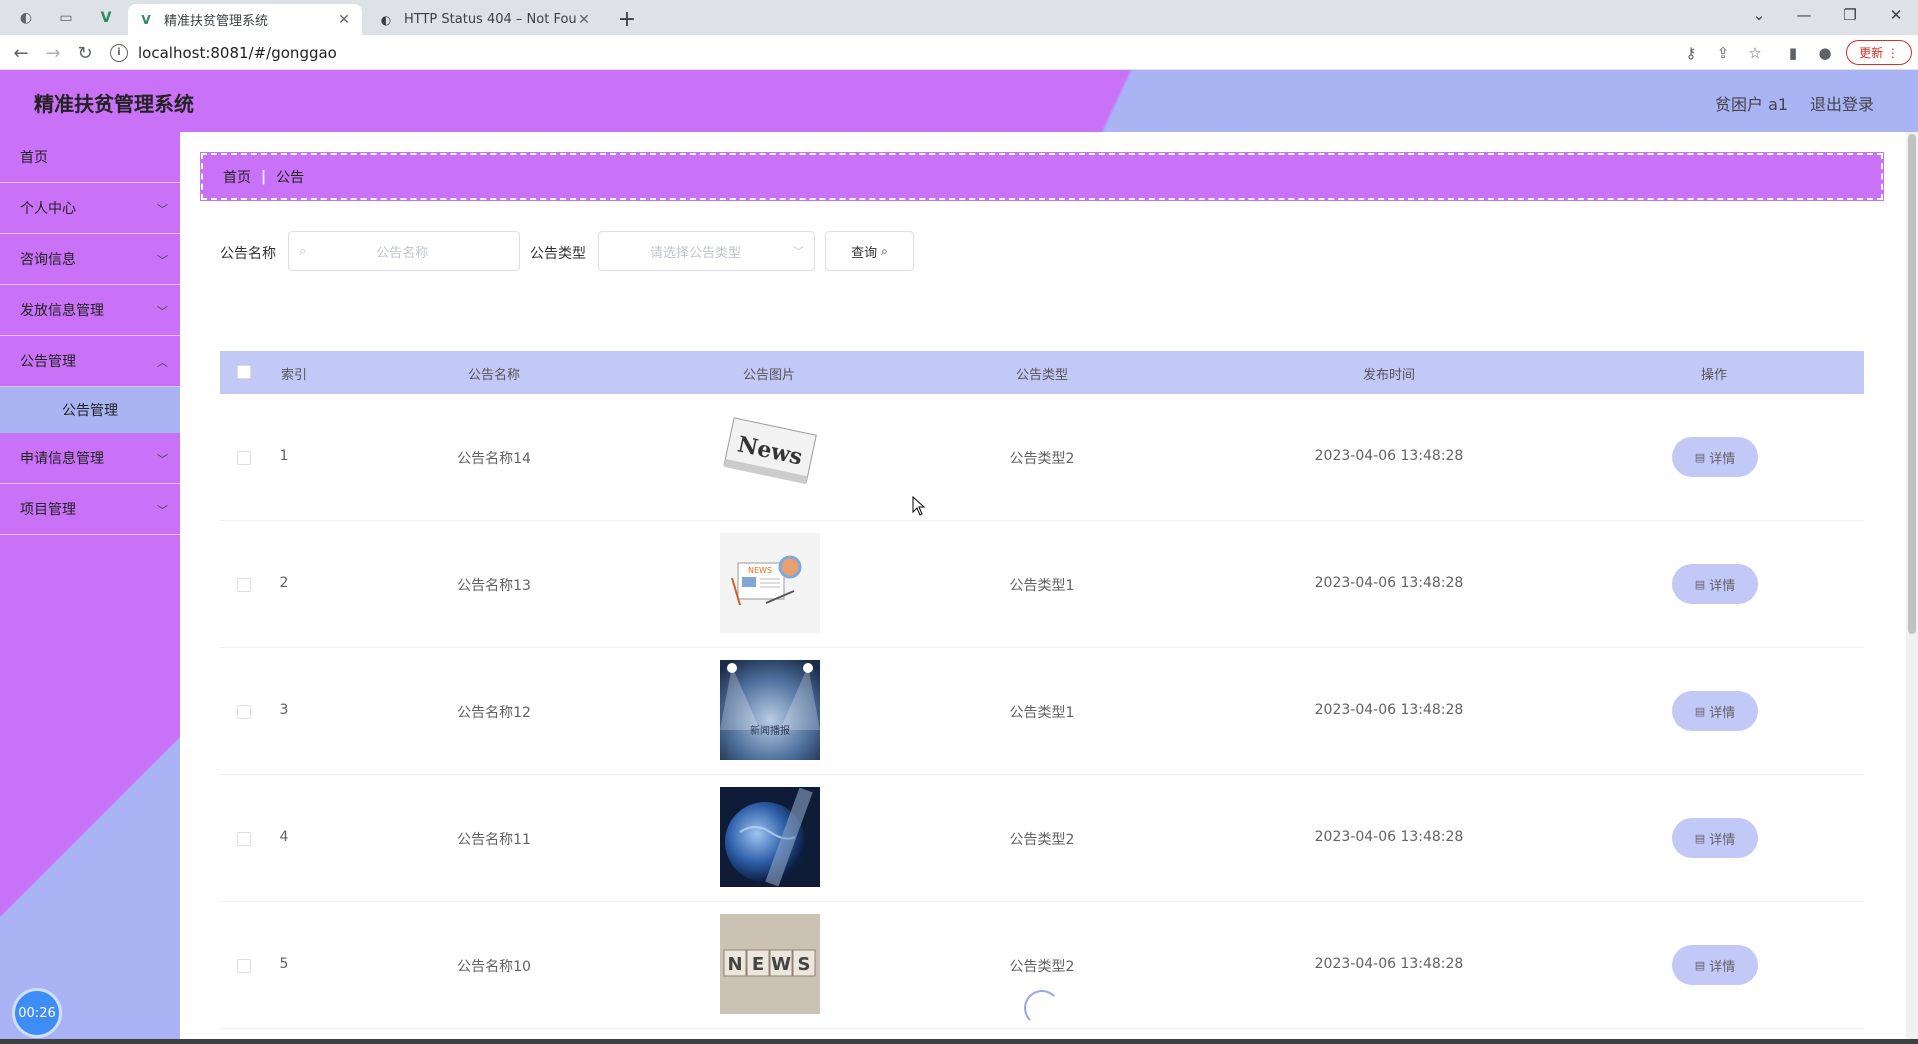  What do you see at coordinates (770, 837) in the screenshot?
I see `notice-image` at bounding box center [770, 837].